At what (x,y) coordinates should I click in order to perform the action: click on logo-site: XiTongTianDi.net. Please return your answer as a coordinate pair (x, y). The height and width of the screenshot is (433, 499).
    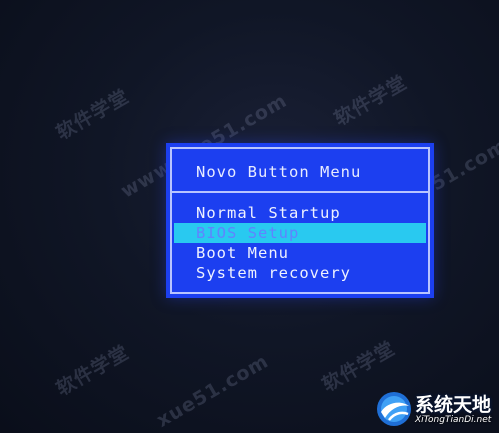
    Looking at the image, I should click on (453, 420).